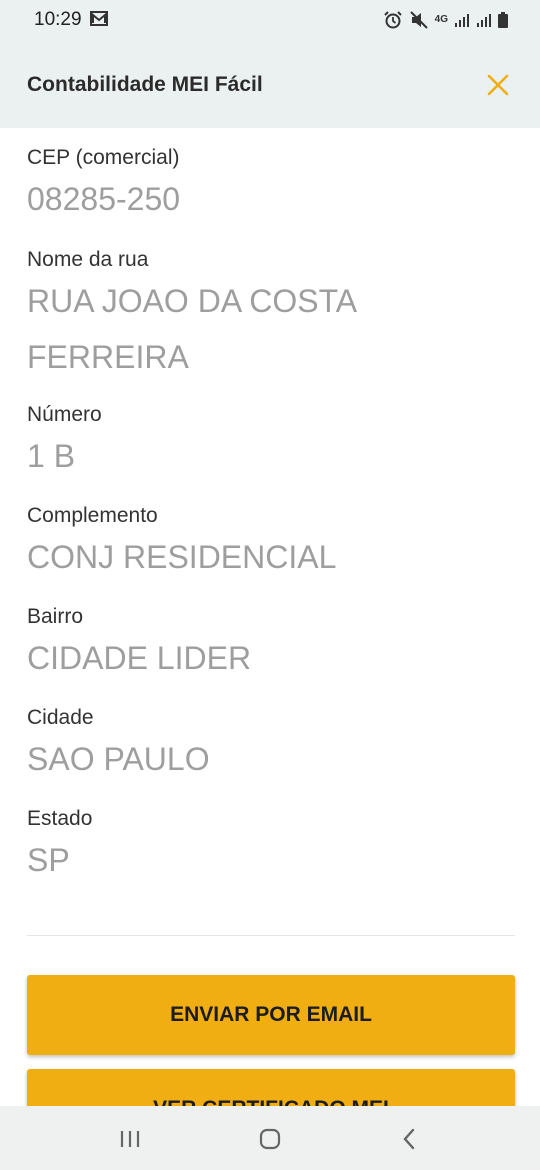 The width and height of the screenshot is (540, 1170). Describe the element at coordinates (267, 443) in the screenshot. I see `field-number: Número 1 B` at that location.